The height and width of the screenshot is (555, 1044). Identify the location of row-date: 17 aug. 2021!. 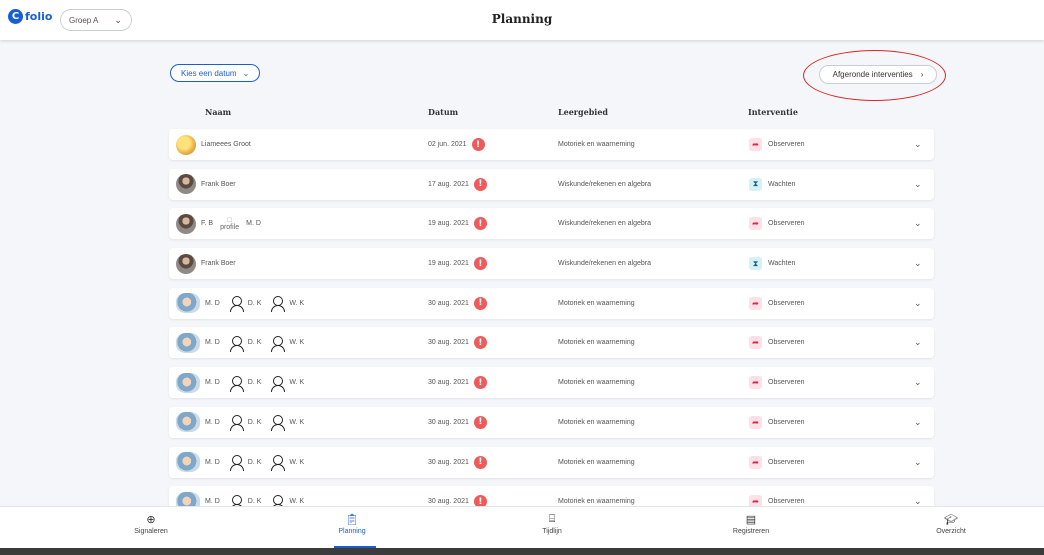
(457, 184).